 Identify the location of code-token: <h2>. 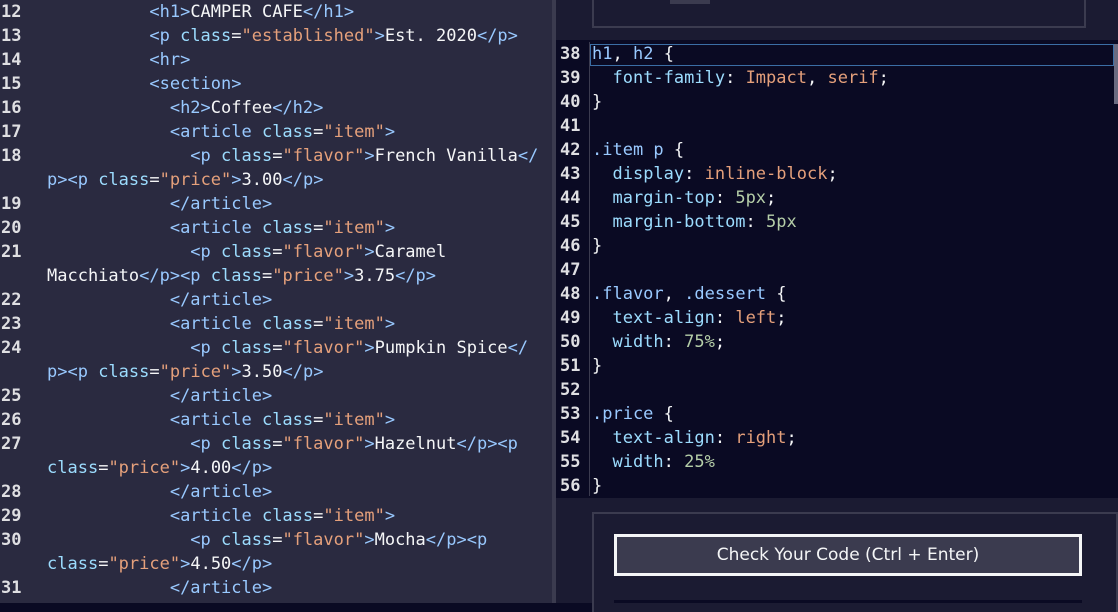
(190, 108).